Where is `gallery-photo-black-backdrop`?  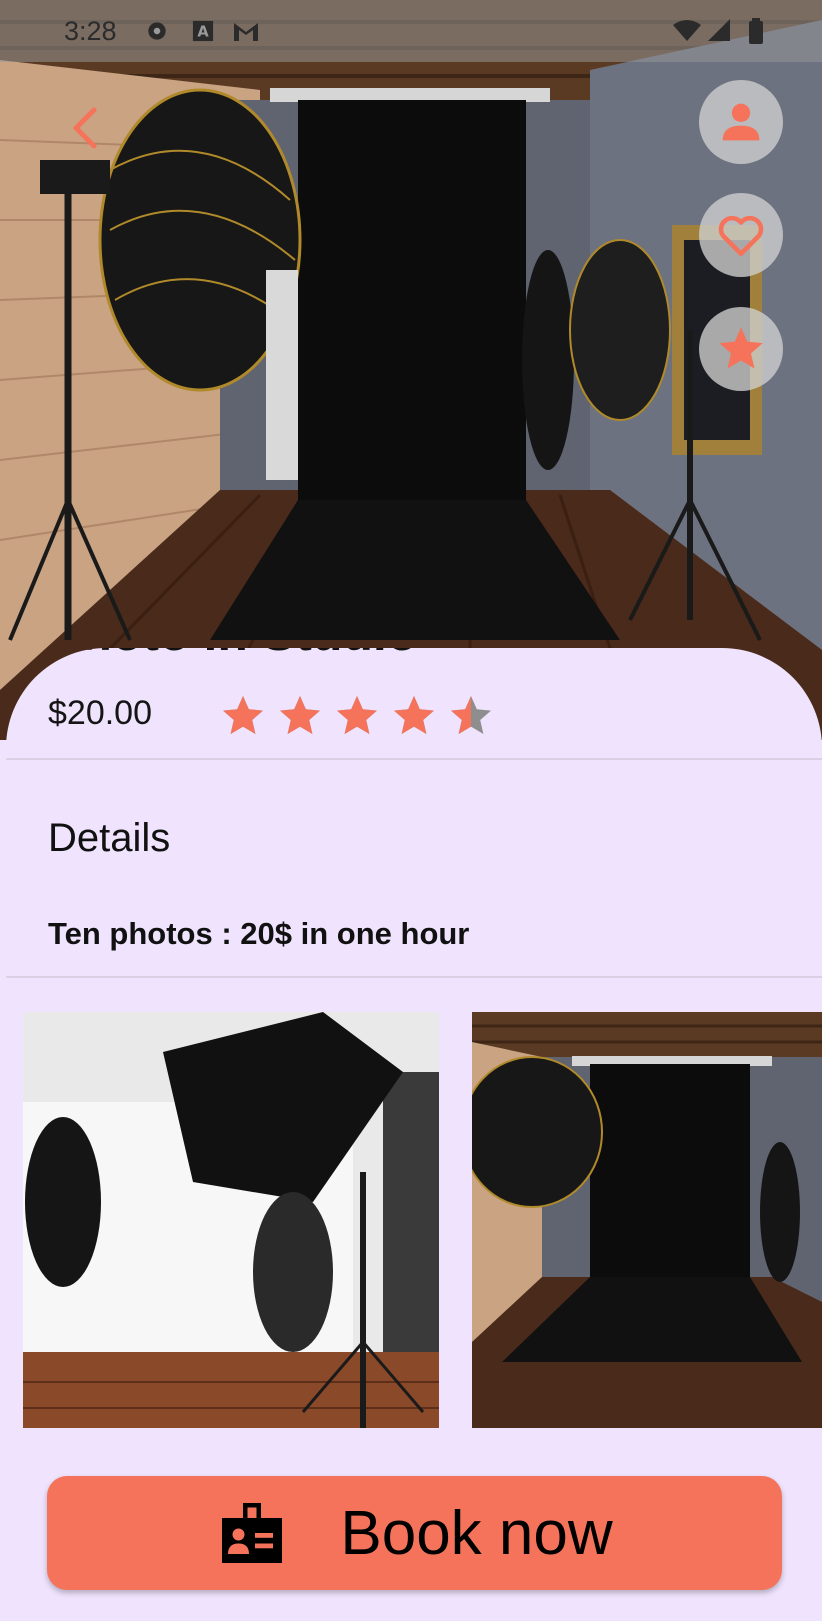
gallery-photo-black-backdrop is located at coordinates (647, 1220).